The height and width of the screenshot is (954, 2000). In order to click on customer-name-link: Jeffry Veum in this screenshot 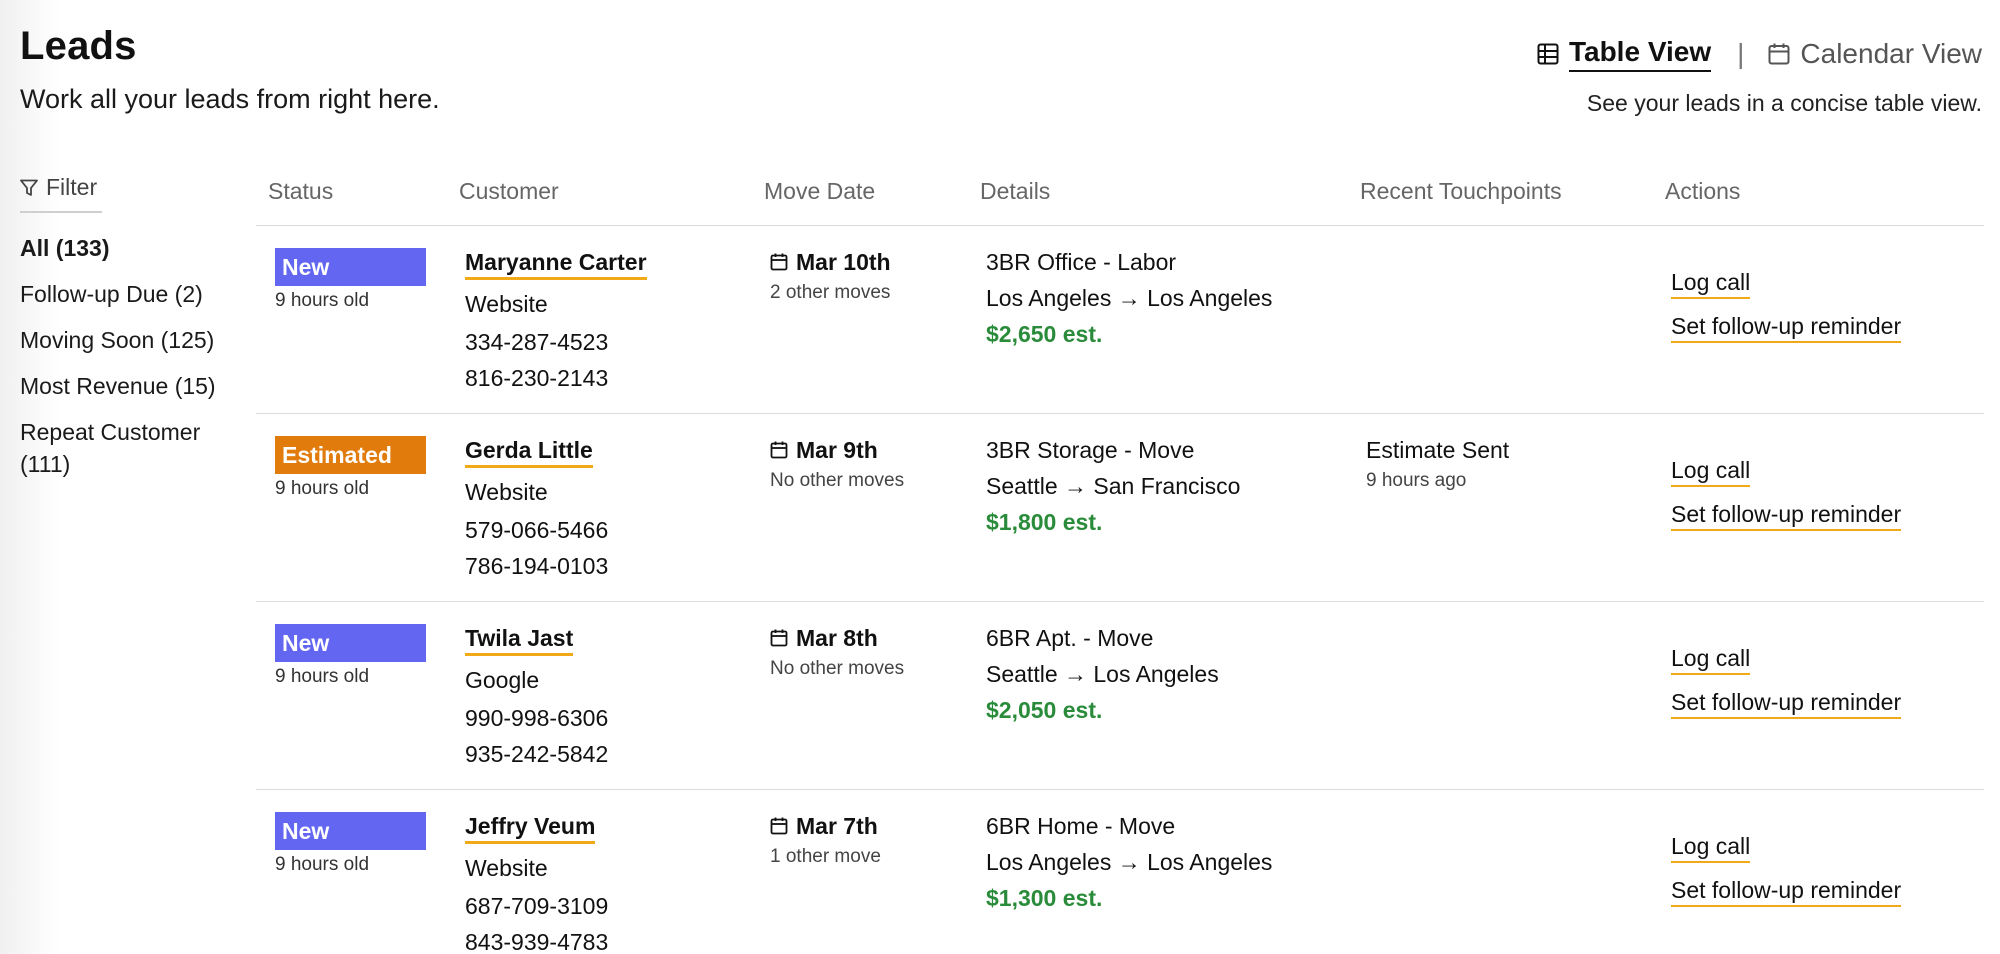, I will do `click(530, 828)`.